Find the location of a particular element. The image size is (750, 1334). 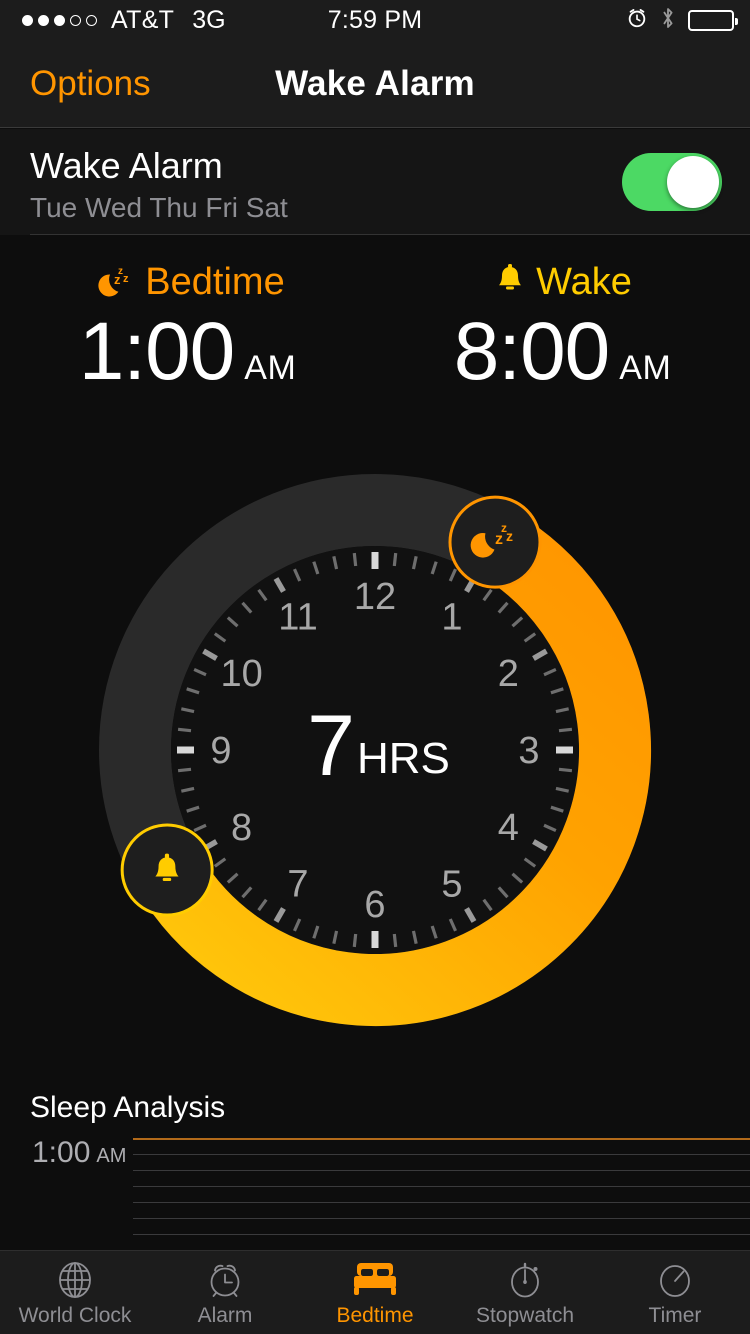

status-bar-right is located at coordinates (682, 20).